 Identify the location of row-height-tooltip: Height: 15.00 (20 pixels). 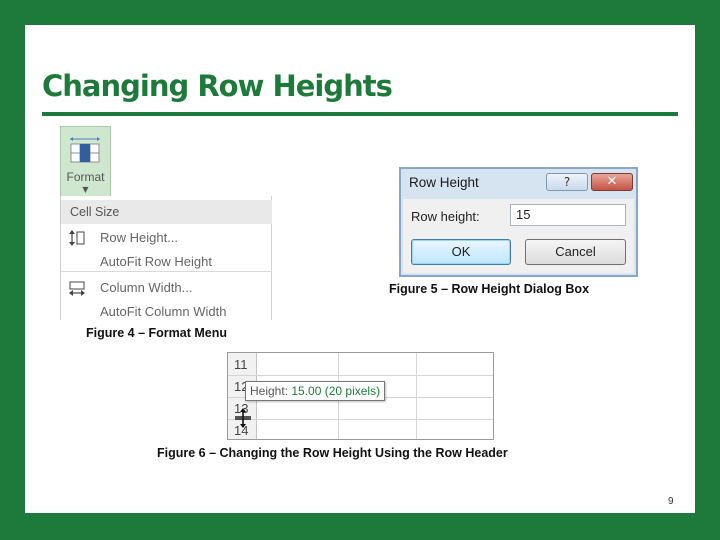
(315, 391).